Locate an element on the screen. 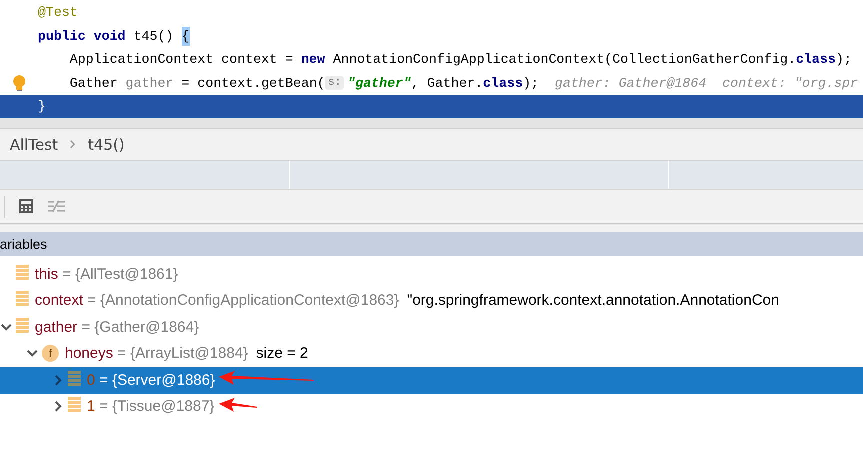  variable-row: 1 = {Tissue@1887} is located at coordinates (431, 407).